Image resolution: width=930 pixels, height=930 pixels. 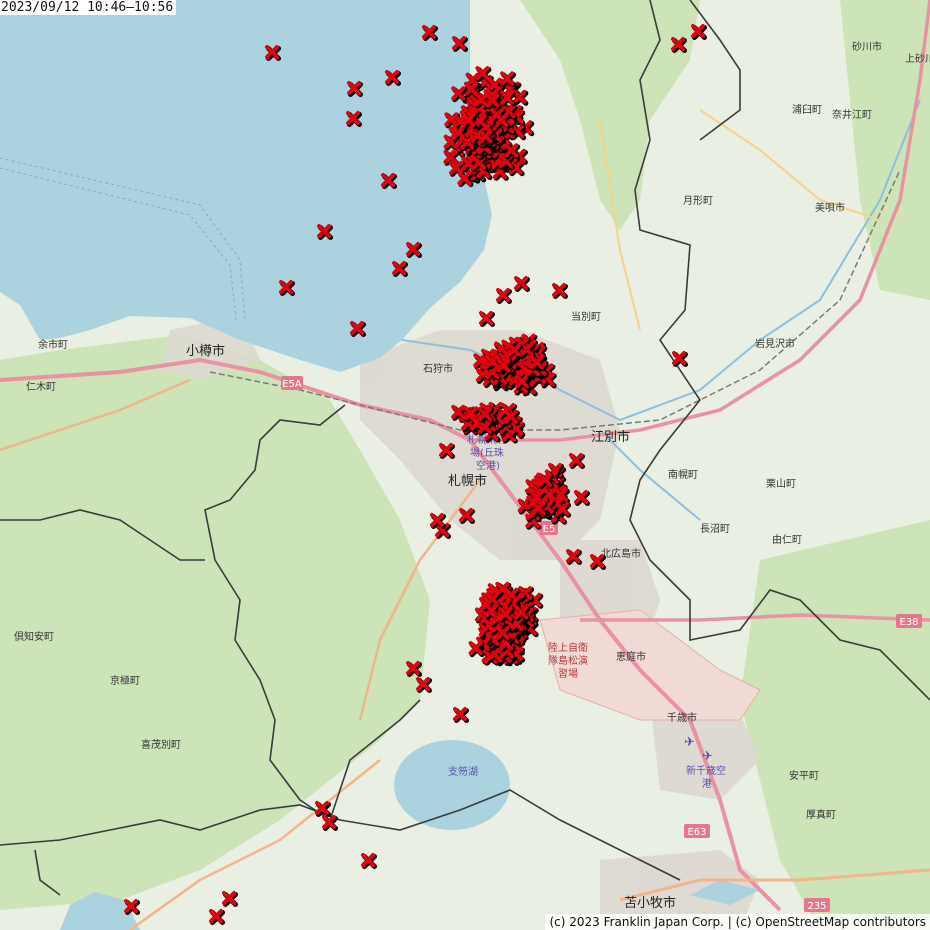 I want to click on place-label: 由仁町, so click(x=787, y=539).